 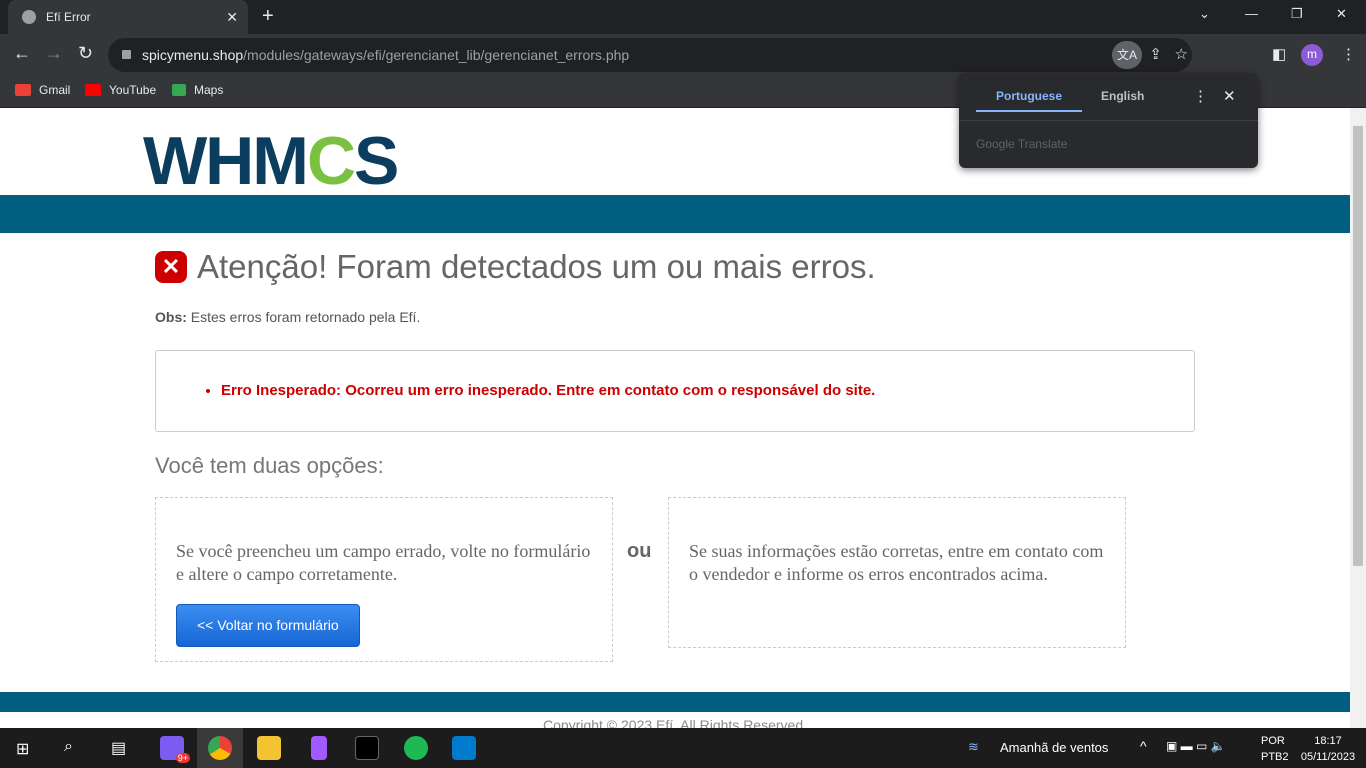 I want to click on back-to-form-button: << Voltar no formulário, so click(x=268, y=625).